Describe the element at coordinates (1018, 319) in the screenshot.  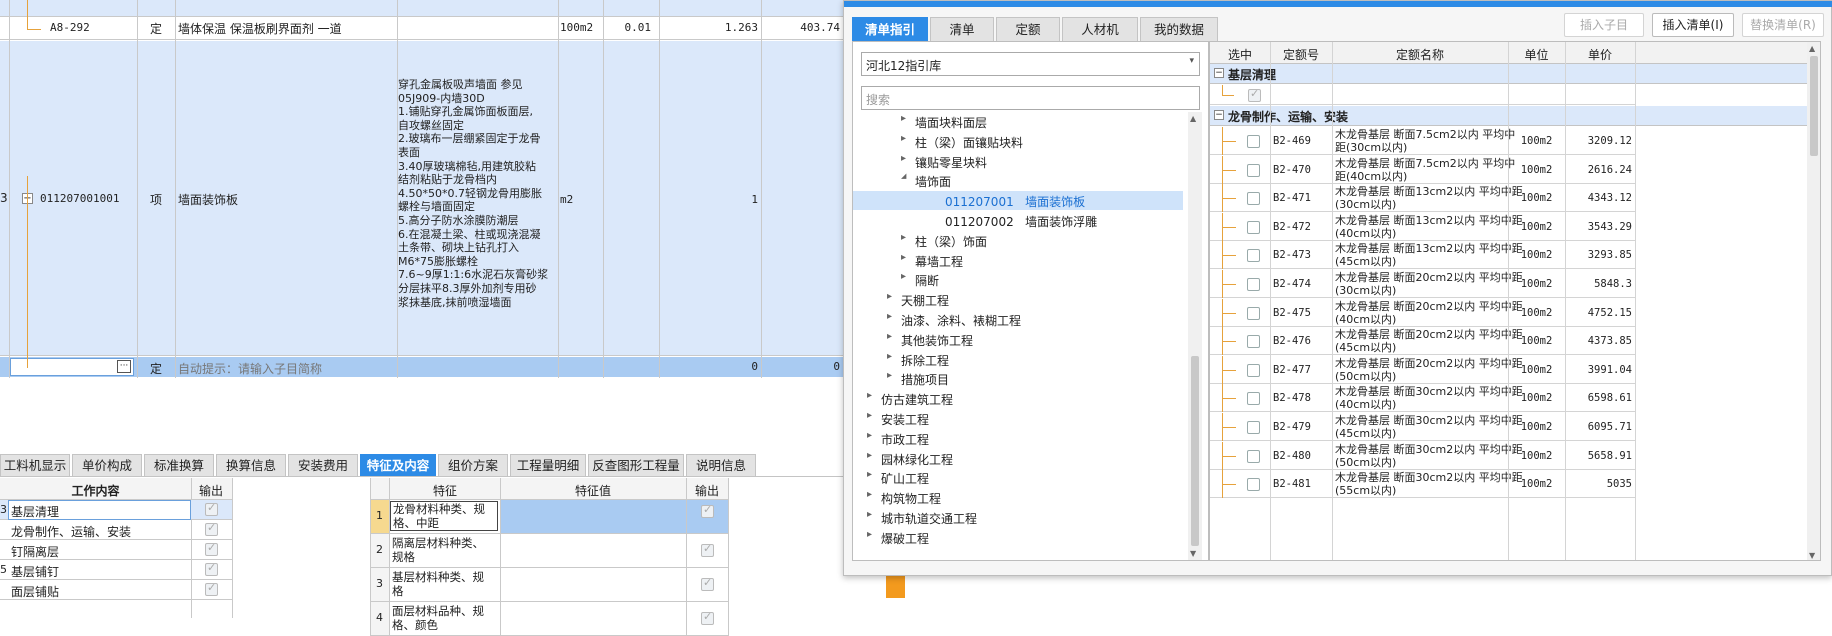
I see `tree-item: ▸ 油漆、涂料、裱糊工程` at that location.